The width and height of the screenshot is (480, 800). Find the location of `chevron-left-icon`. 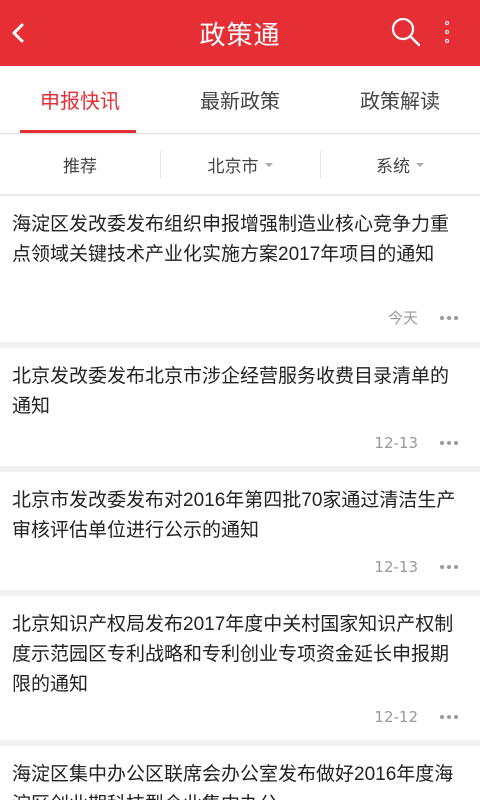

chevron-left-icon is located at coordinates (18, 33).